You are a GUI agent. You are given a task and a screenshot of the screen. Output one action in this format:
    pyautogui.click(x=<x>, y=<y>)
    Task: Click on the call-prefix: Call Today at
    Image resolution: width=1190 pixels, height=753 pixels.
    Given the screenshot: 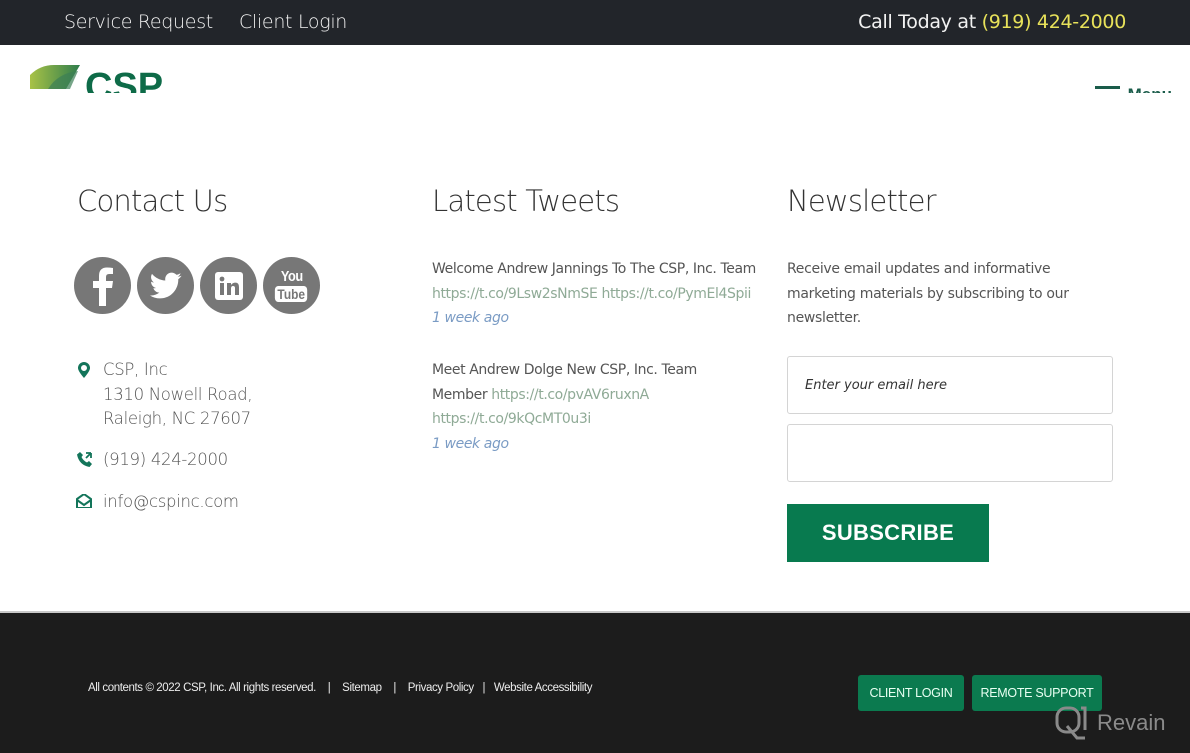 What is the action you would take?
    pyautogui.click(x=920, y=22)
    